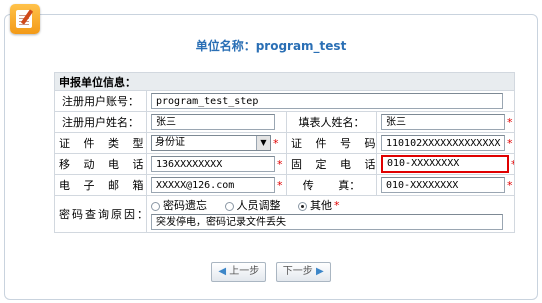 The width and height of the screenshot is (542, 303). Describe the element at coordinates (100, 101) in the screenshot. I see `account-label: 注册用户账号：` at that location.